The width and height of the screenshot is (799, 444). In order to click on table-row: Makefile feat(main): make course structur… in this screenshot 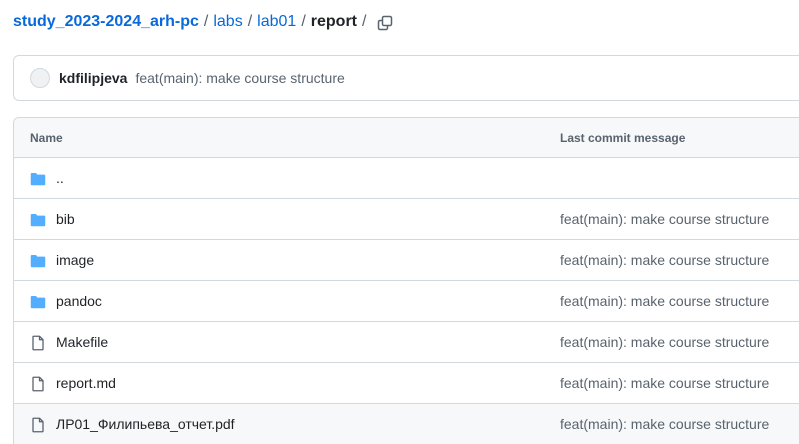, I will do `click(406, 342)`.